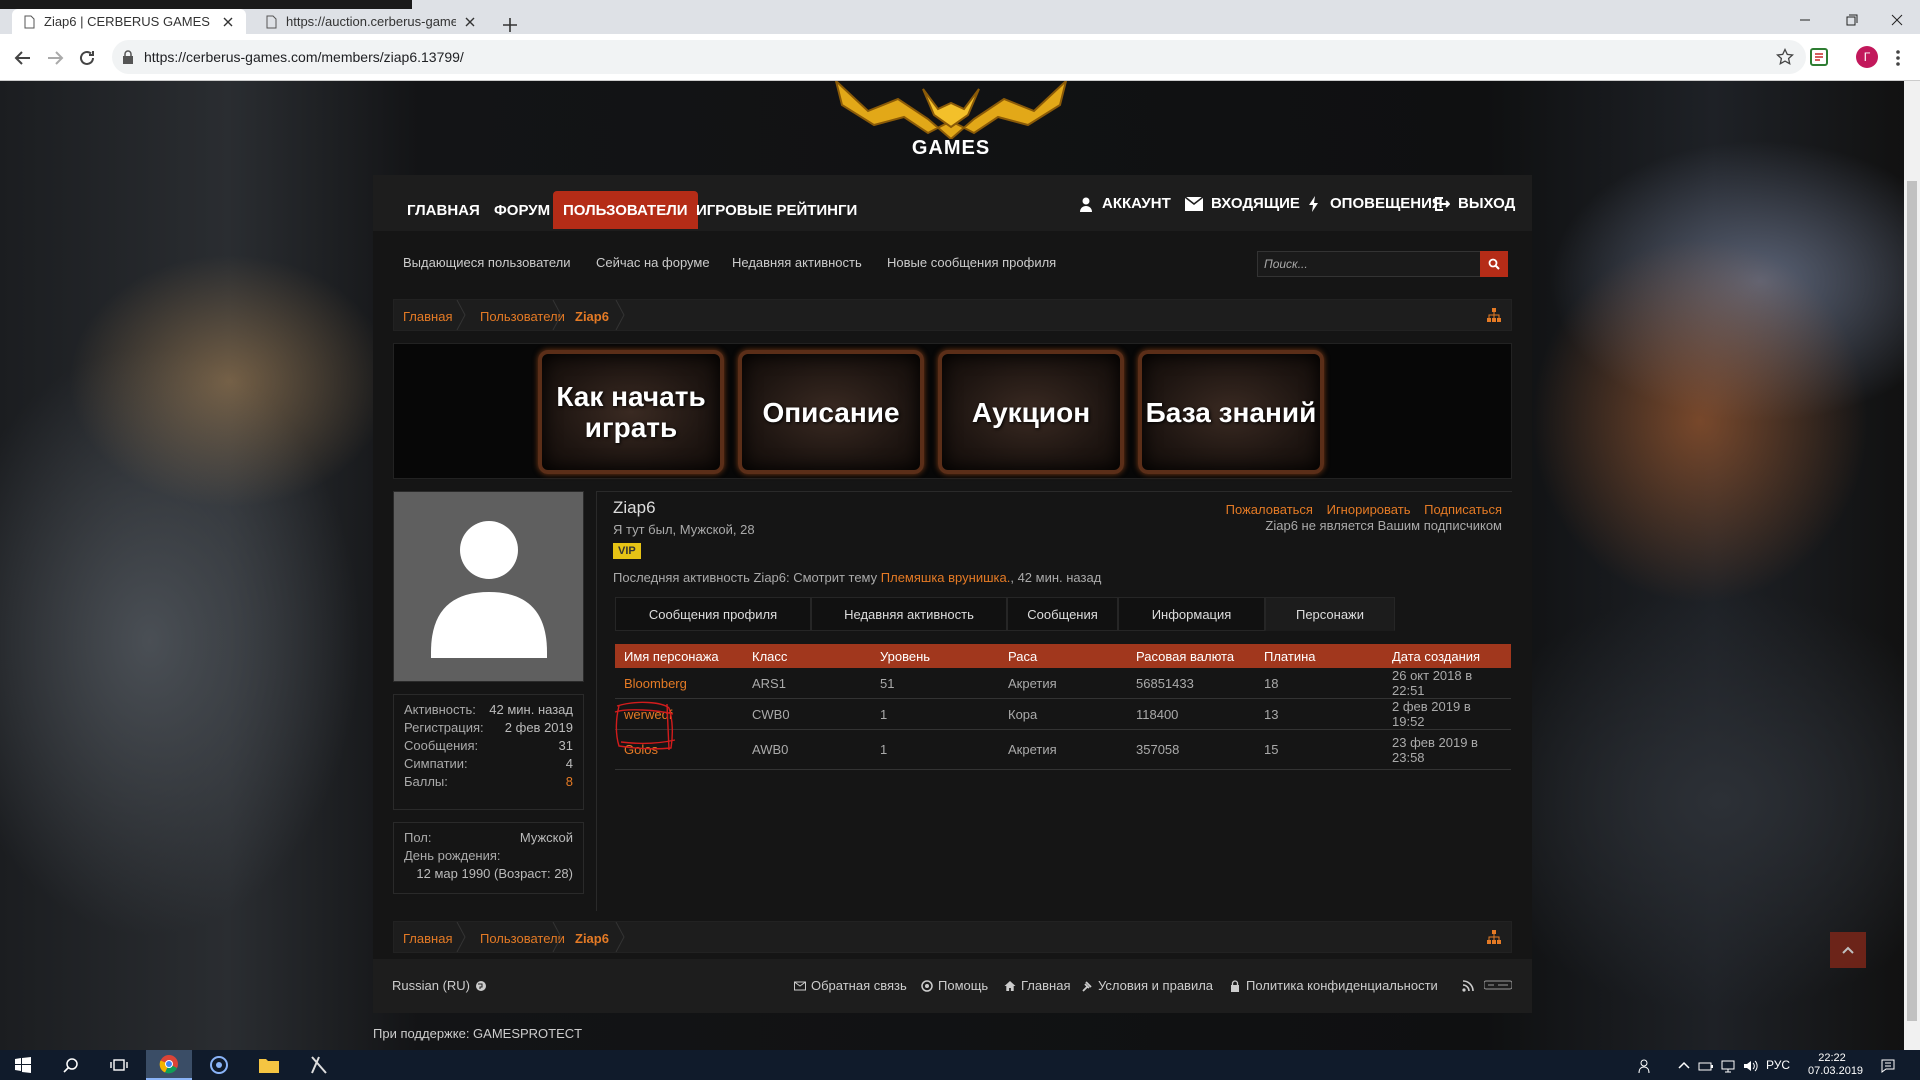 The width and height of the screenshot is (1920, 1080). Describe the element at coordinates (1474, 204) in the screenshot. I see `nav-logout: ВЫХОД` at that location.